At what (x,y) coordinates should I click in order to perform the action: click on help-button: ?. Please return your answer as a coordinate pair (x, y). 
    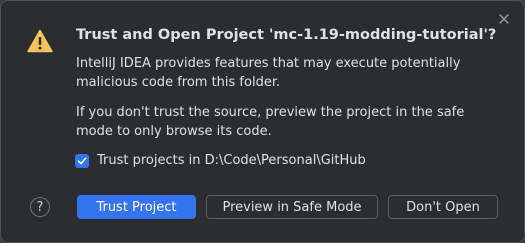
    Looking at the image, I should click on (40, 207).